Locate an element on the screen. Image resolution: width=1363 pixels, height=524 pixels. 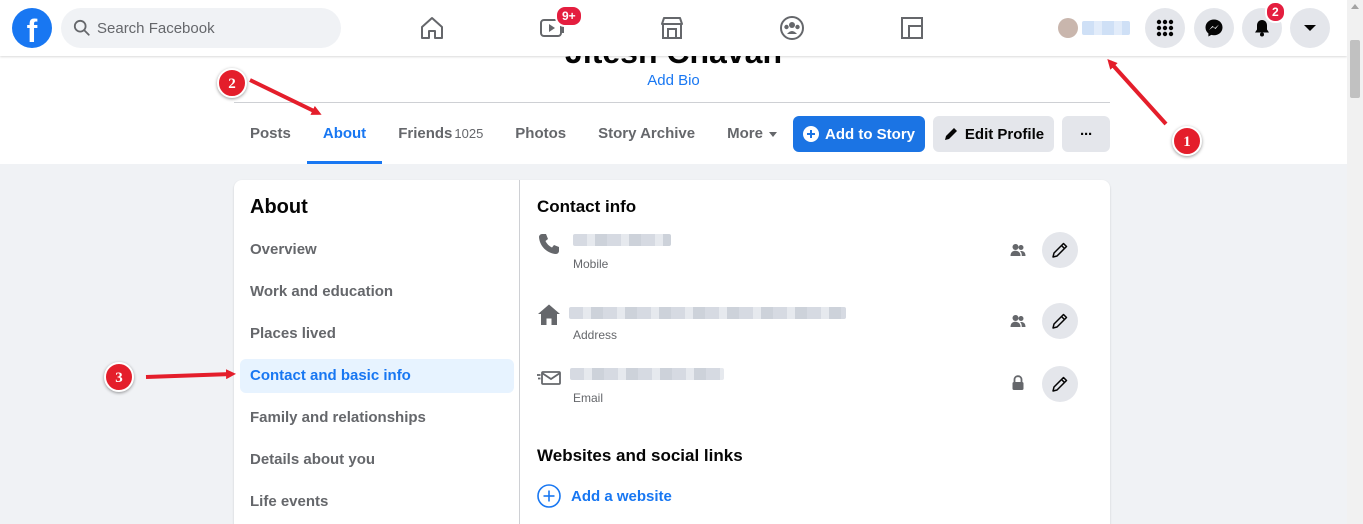
messenger-icon is located at coordinates (1214, 28).